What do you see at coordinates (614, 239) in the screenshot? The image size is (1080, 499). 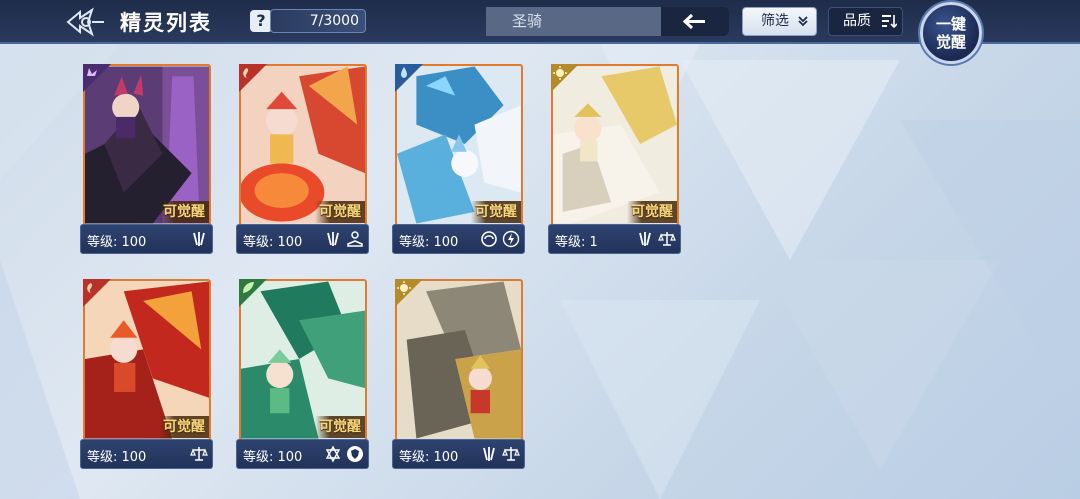 I see `card-info-bar: 等级: 1` at bounding box center [614, 239].